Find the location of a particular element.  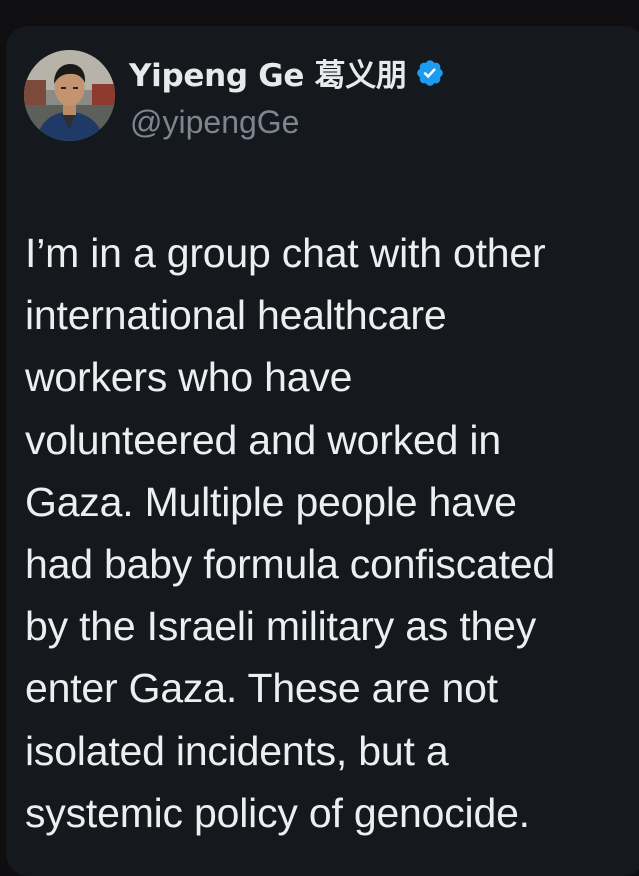

profile-photo is located at coordinates (69, 95).